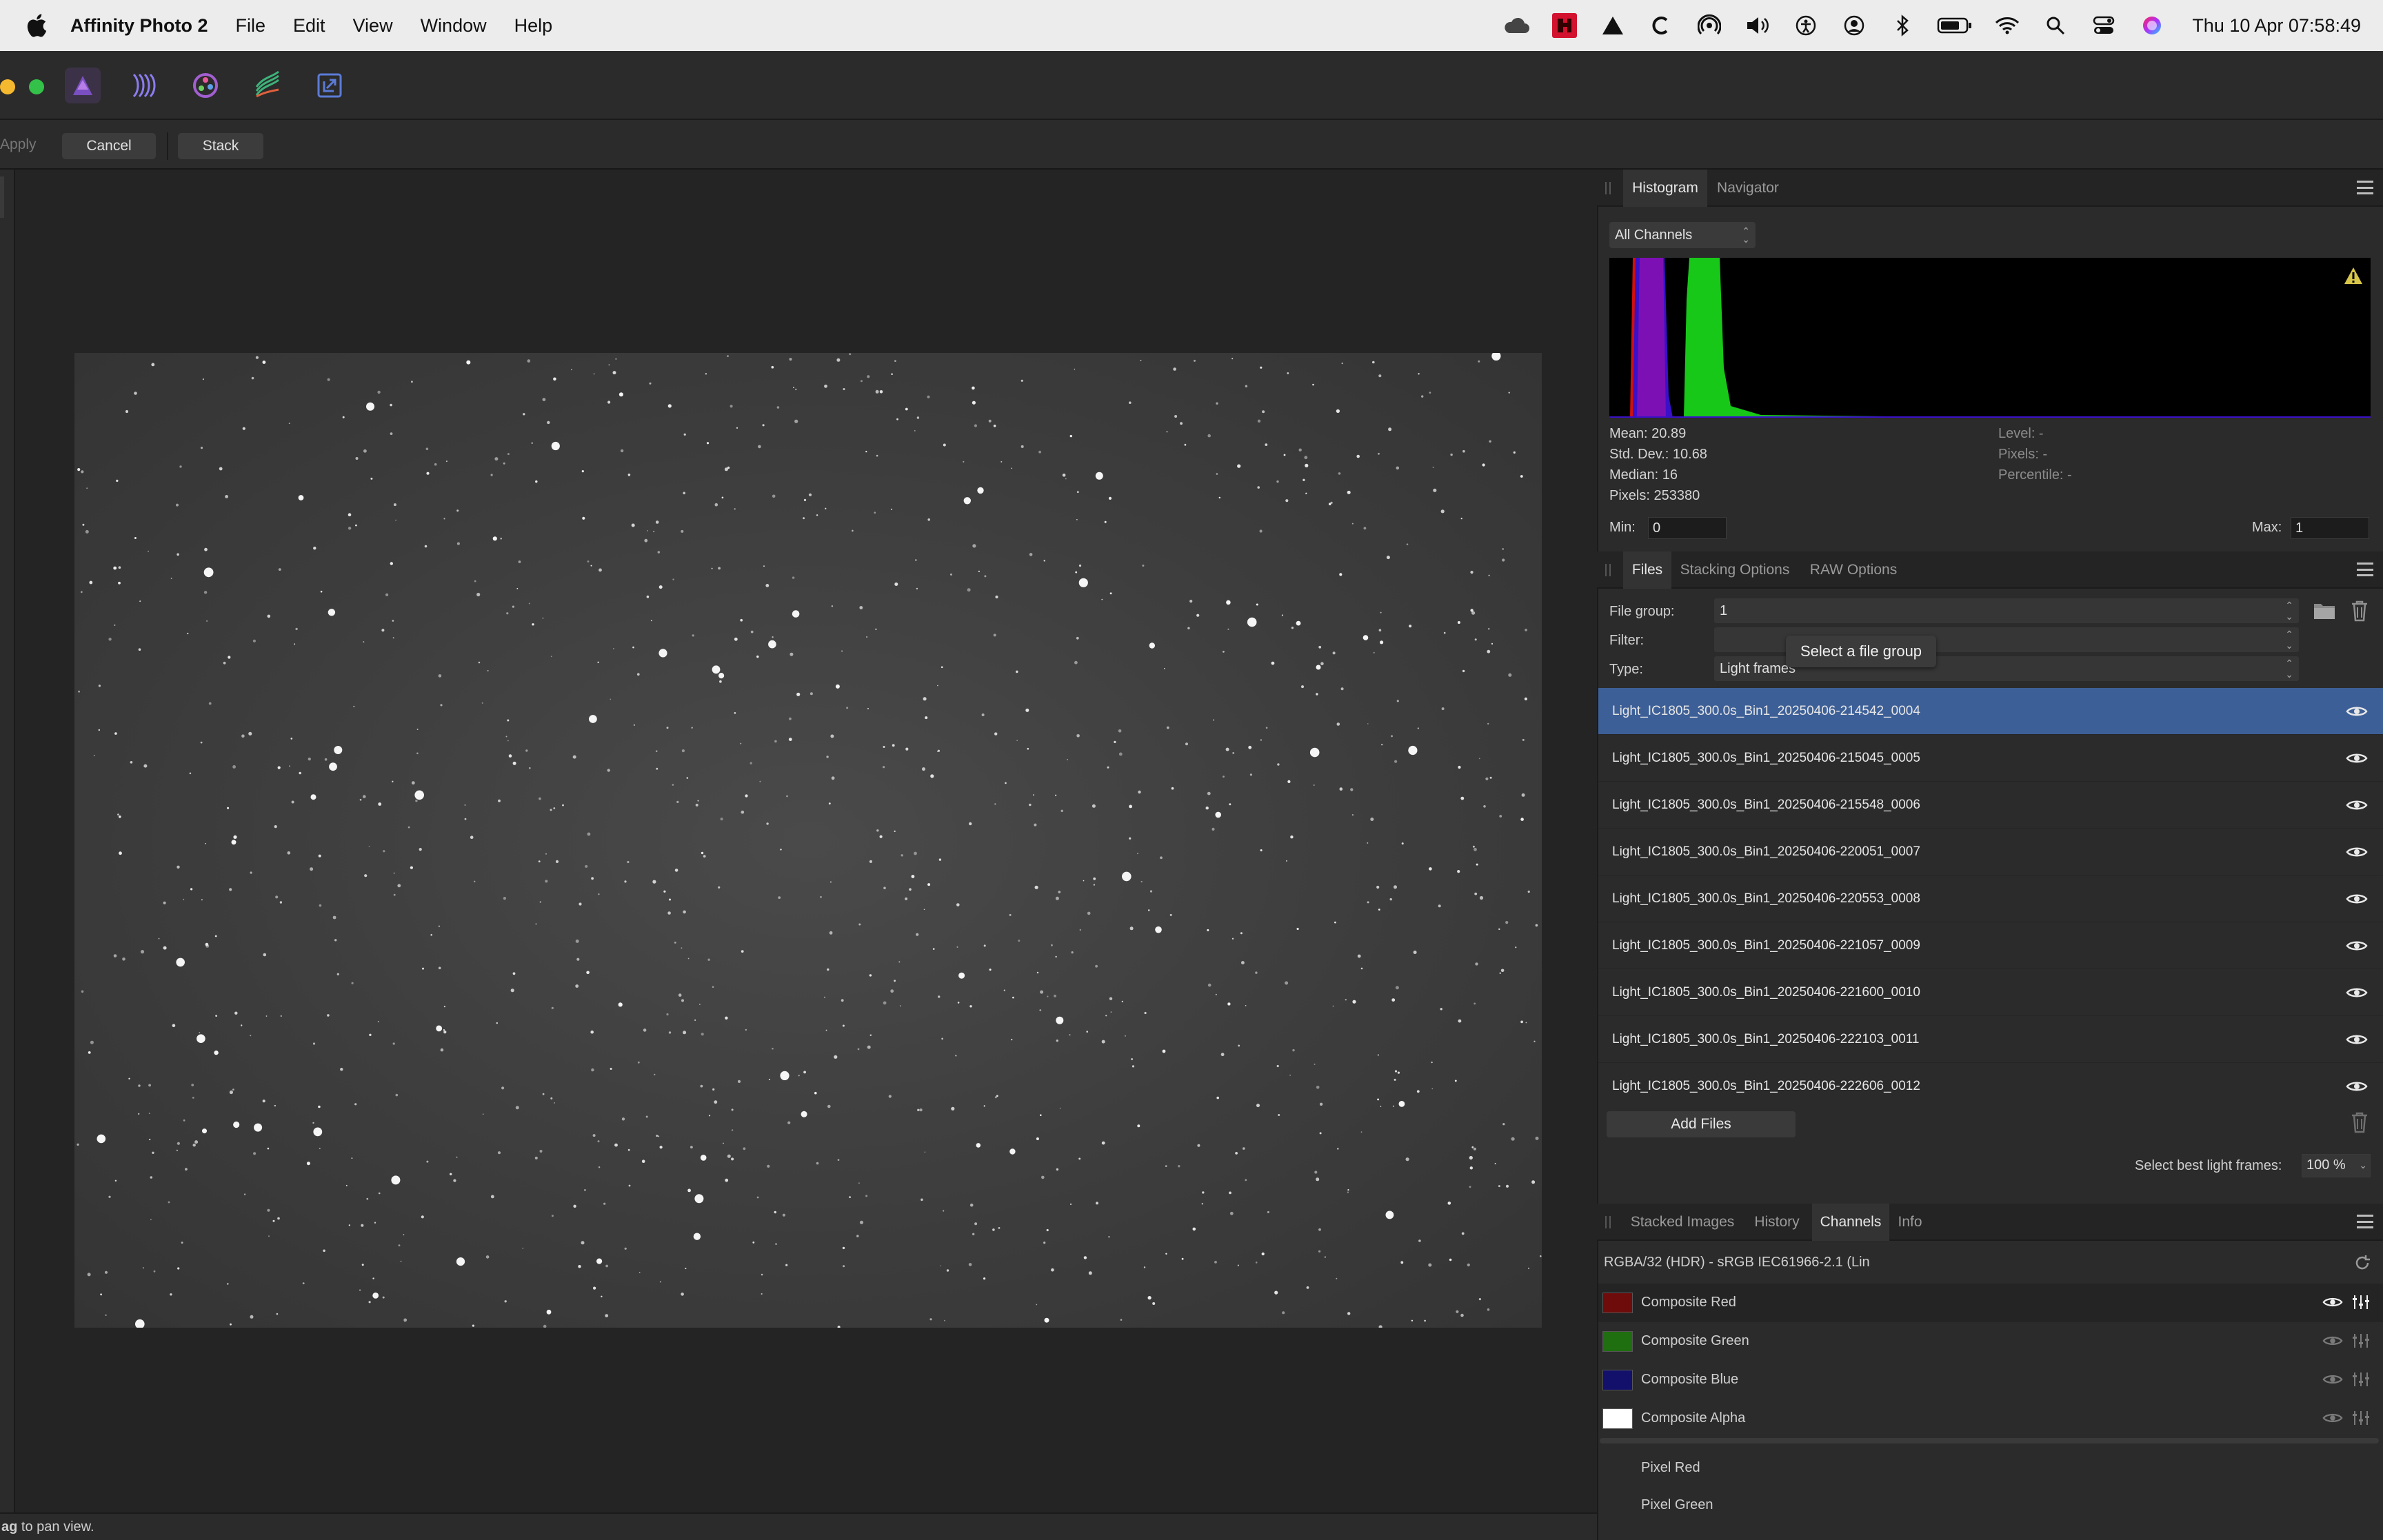 Image resolution: width=2383 pixels, height=1540 pixels. What do you see at coordinates (2152, 26) in the screenshot?
I see `siri-icon` at bounding box center [2152, 26].